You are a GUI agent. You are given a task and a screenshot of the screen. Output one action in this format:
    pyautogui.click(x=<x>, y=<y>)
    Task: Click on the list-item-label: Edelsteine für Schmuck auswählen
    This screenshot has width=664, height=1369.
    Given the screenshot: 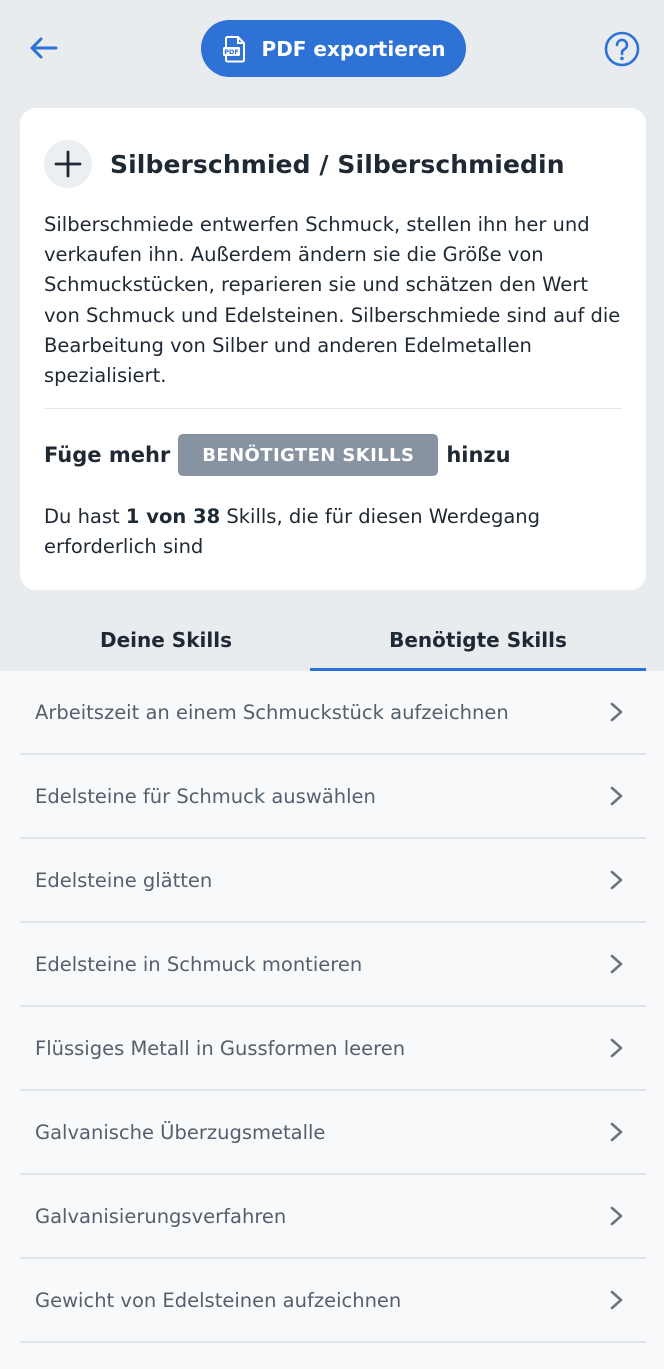 What is the action you would take?
    pyautogui.click(x=205, y=796)
    